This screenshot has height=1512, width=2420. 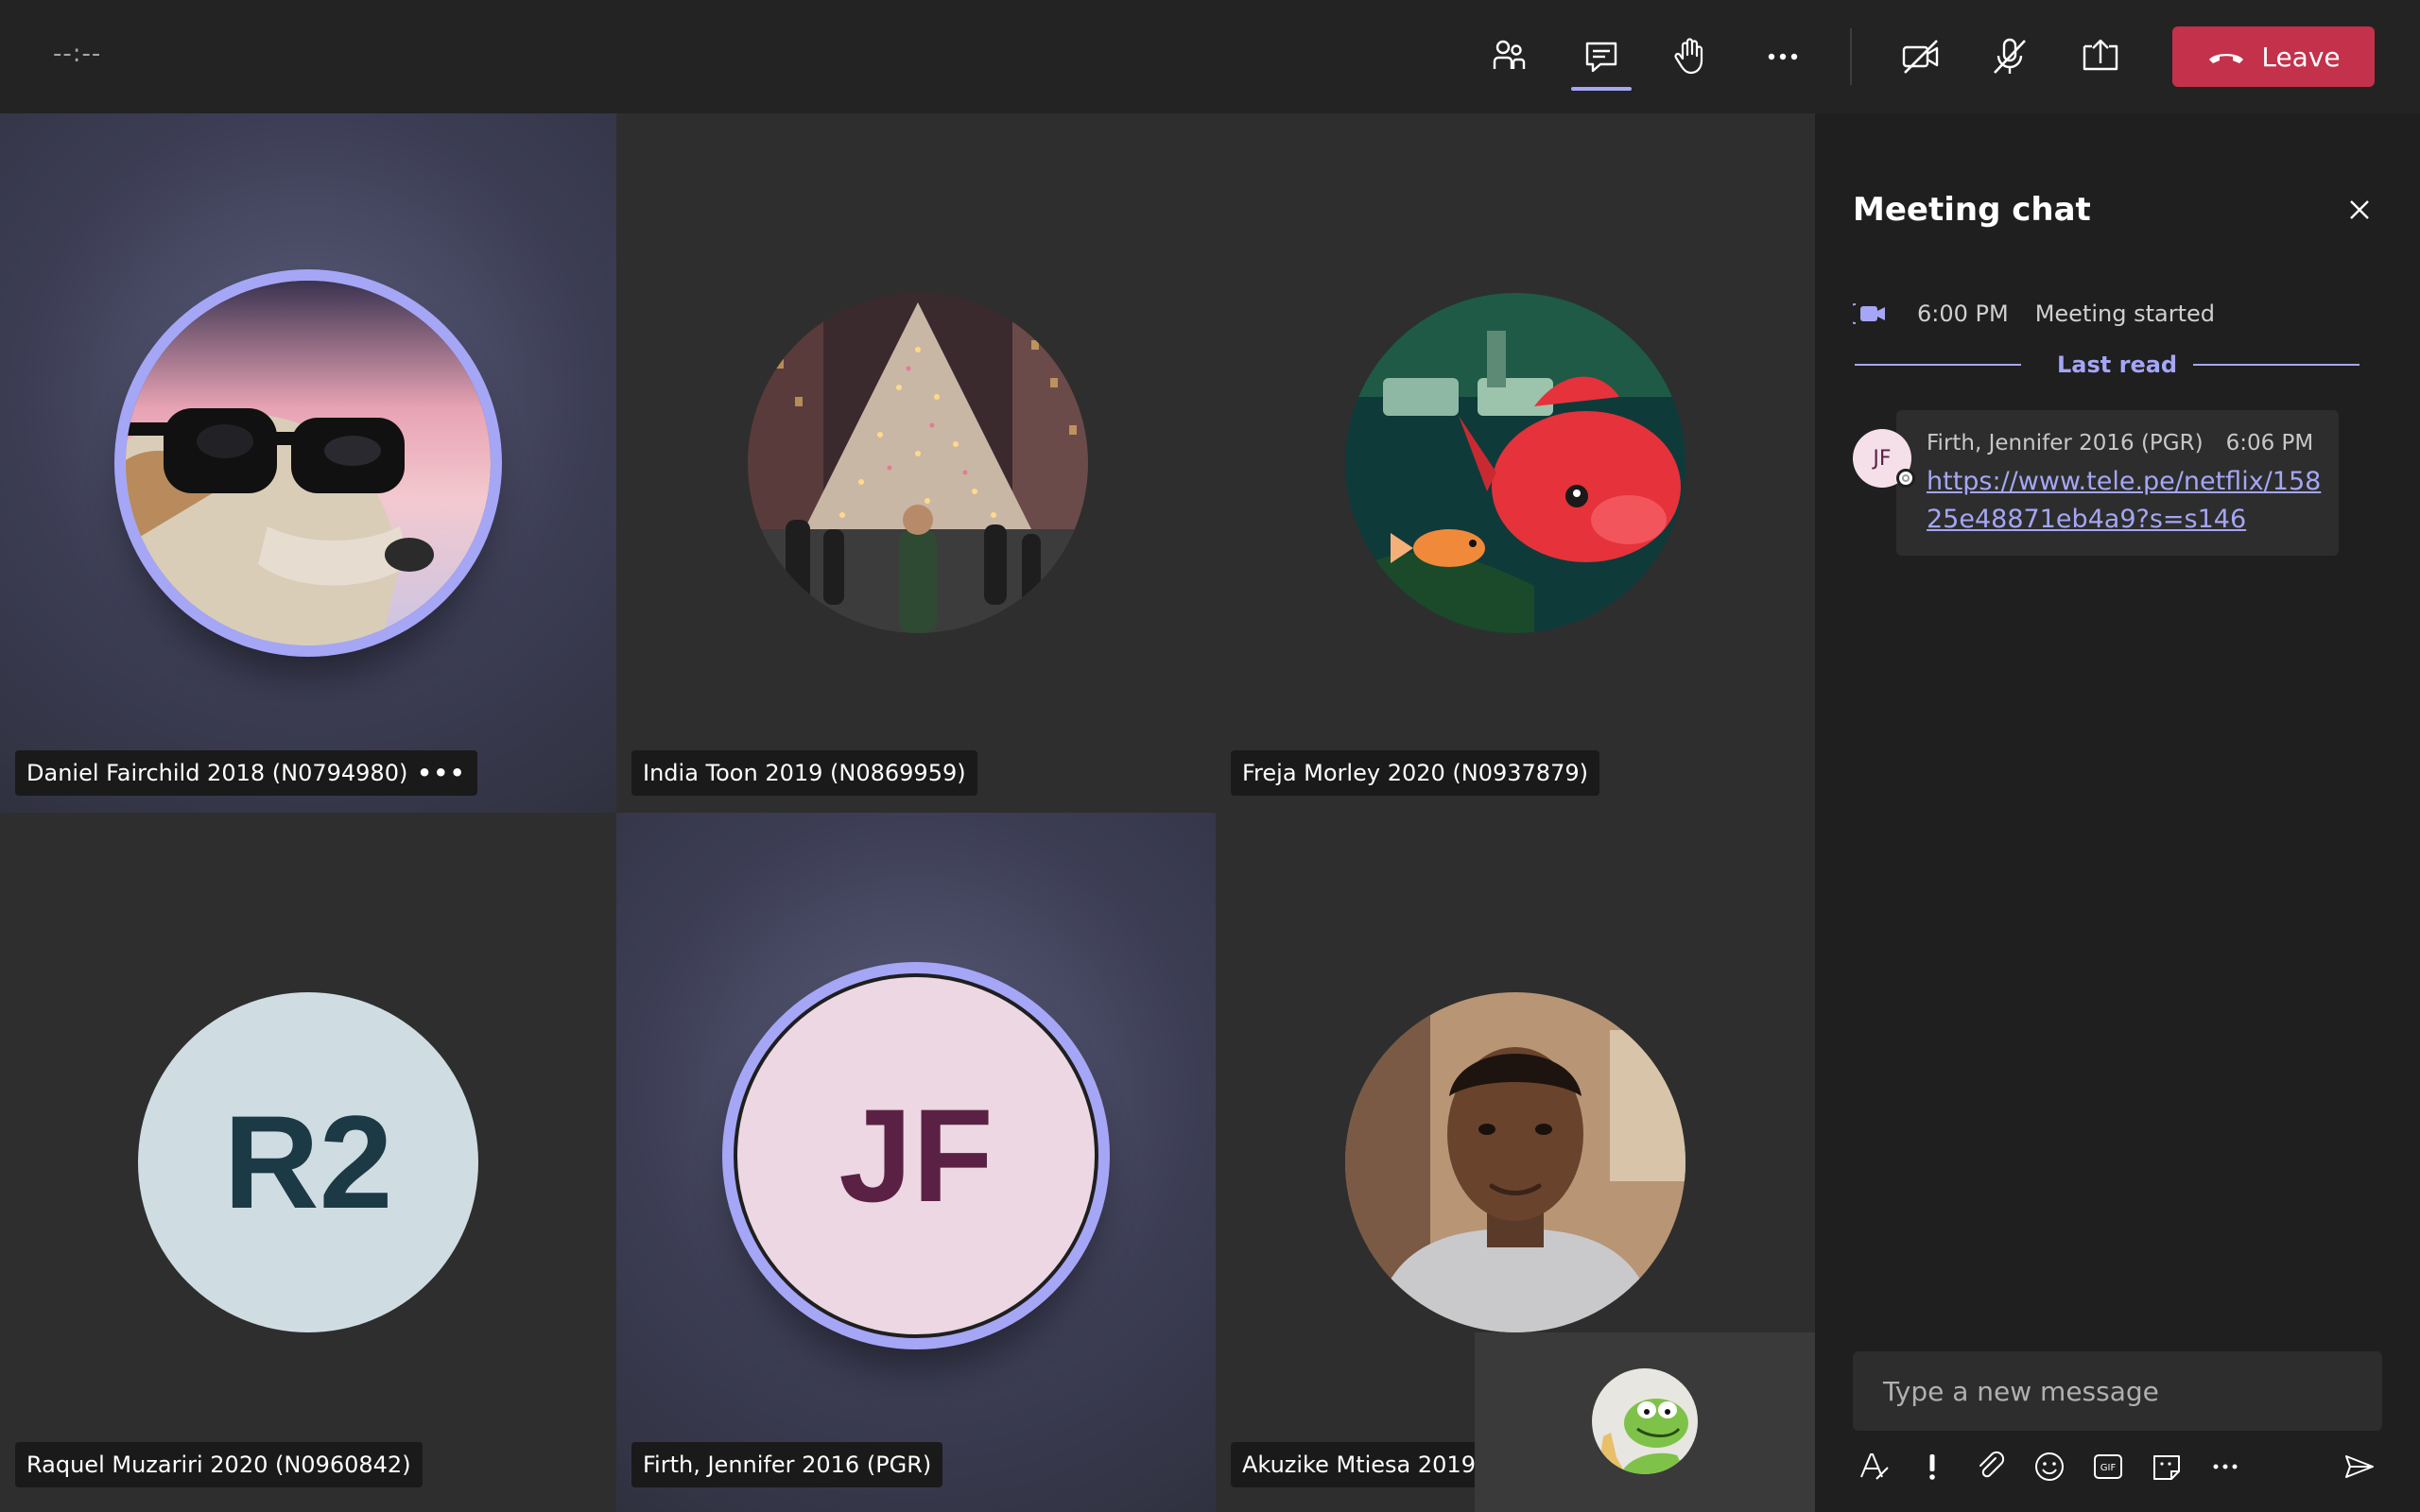 What do you see at coordinates (2301, 57) in the screenshot?
I see `leave-label: Leave` at bounding box center [2301, 57].